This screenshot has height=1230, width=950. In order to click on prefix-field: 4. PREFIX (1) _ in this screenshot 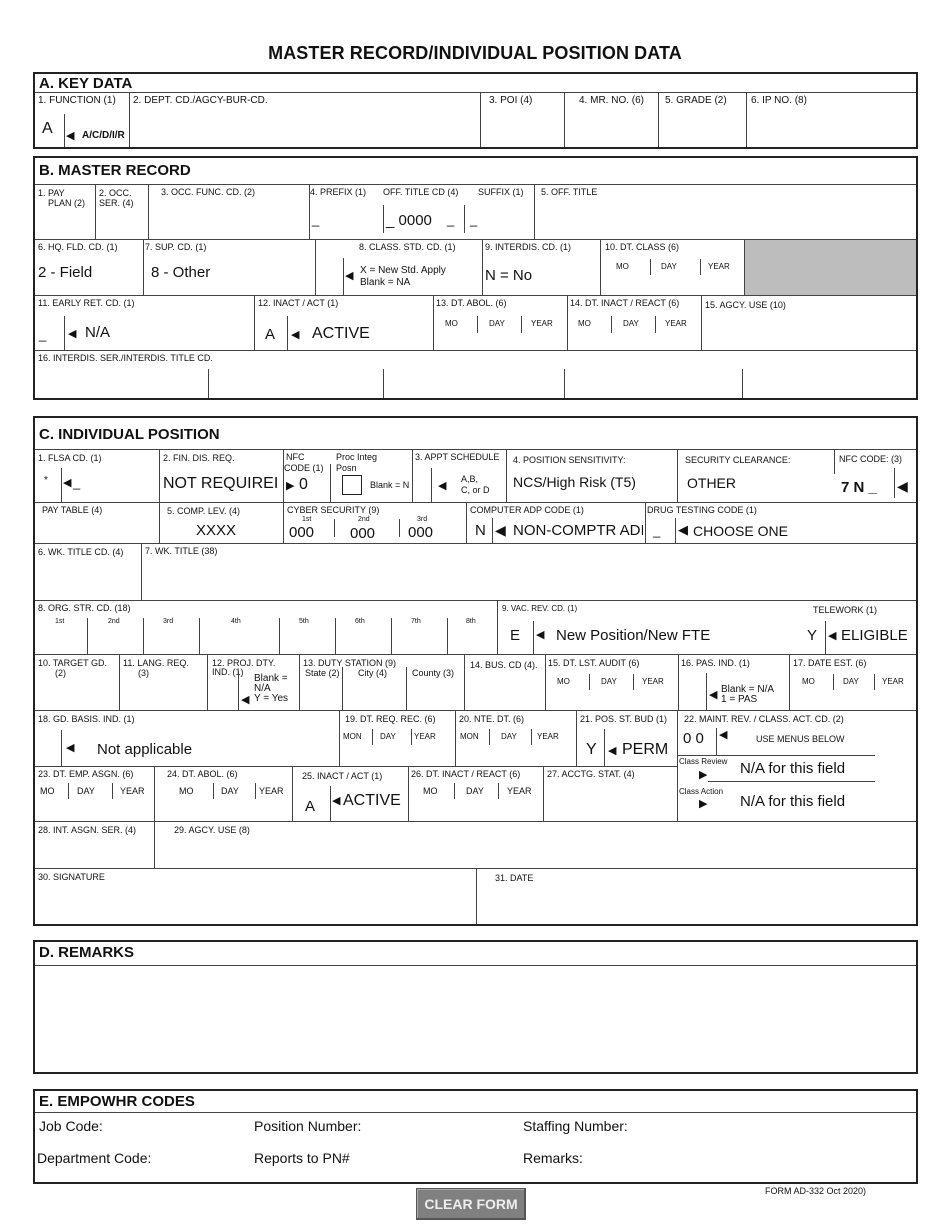, I will do `click(345, 212)`.